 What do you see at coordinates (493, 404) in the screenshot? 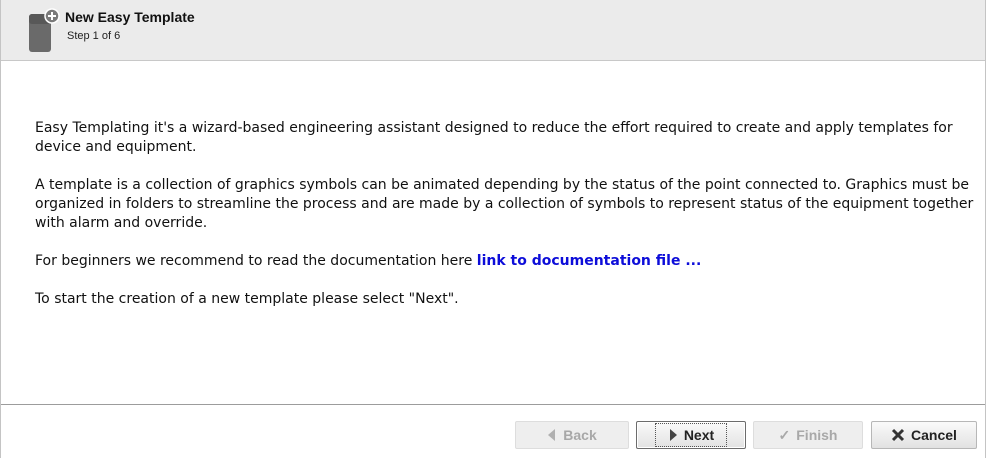
I see `footer-divider` at bounding box center [493, 404].